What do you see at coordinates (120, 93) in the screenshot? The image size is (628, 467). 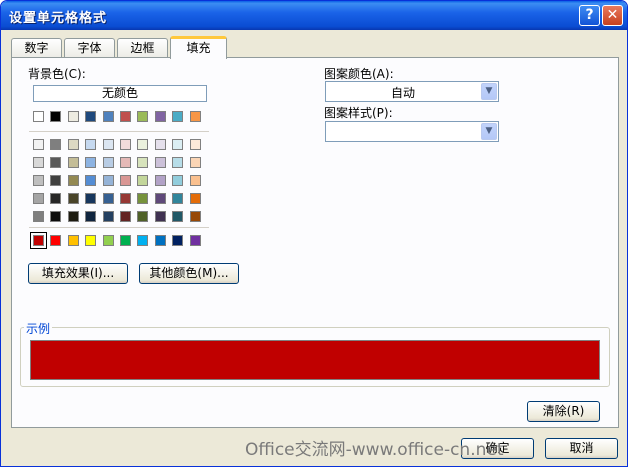 I see `no-color-button: 无颜色` at bounding box center [120, 93].